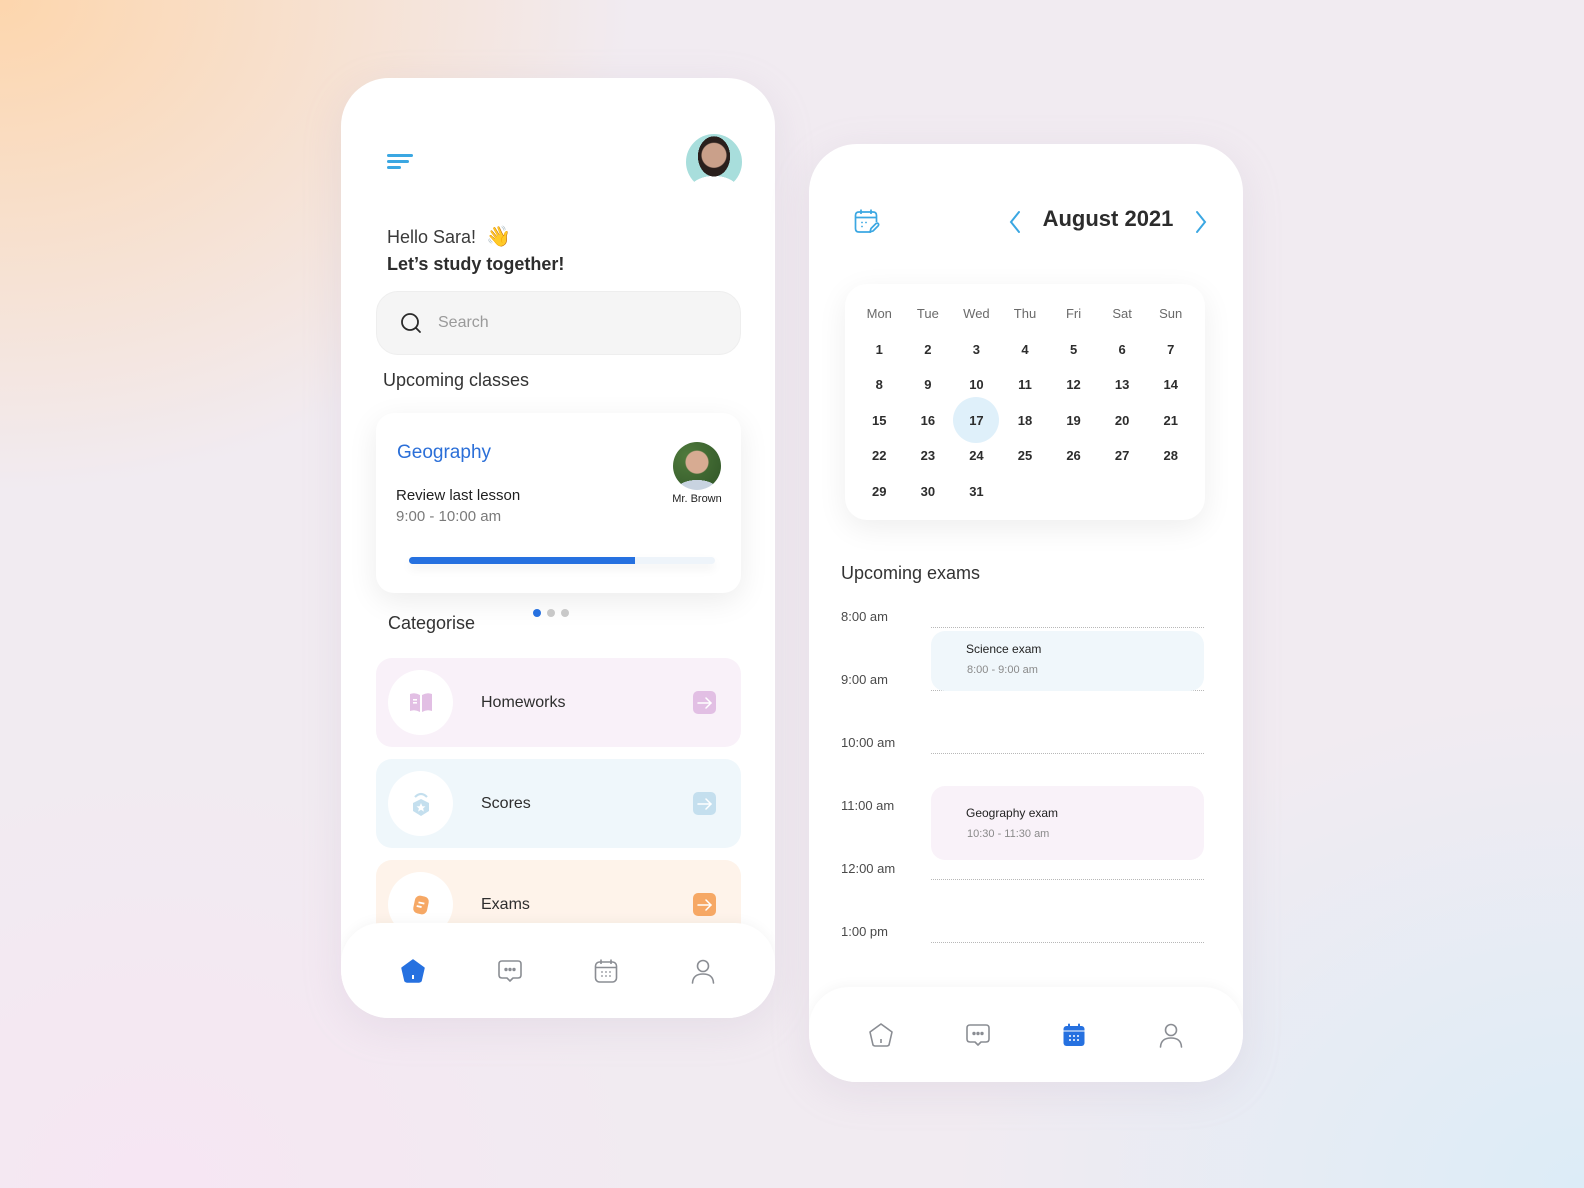 The width and height of the screenshot is (1584, 1188). I want to click on day-number: 5, so click(1073, 349).